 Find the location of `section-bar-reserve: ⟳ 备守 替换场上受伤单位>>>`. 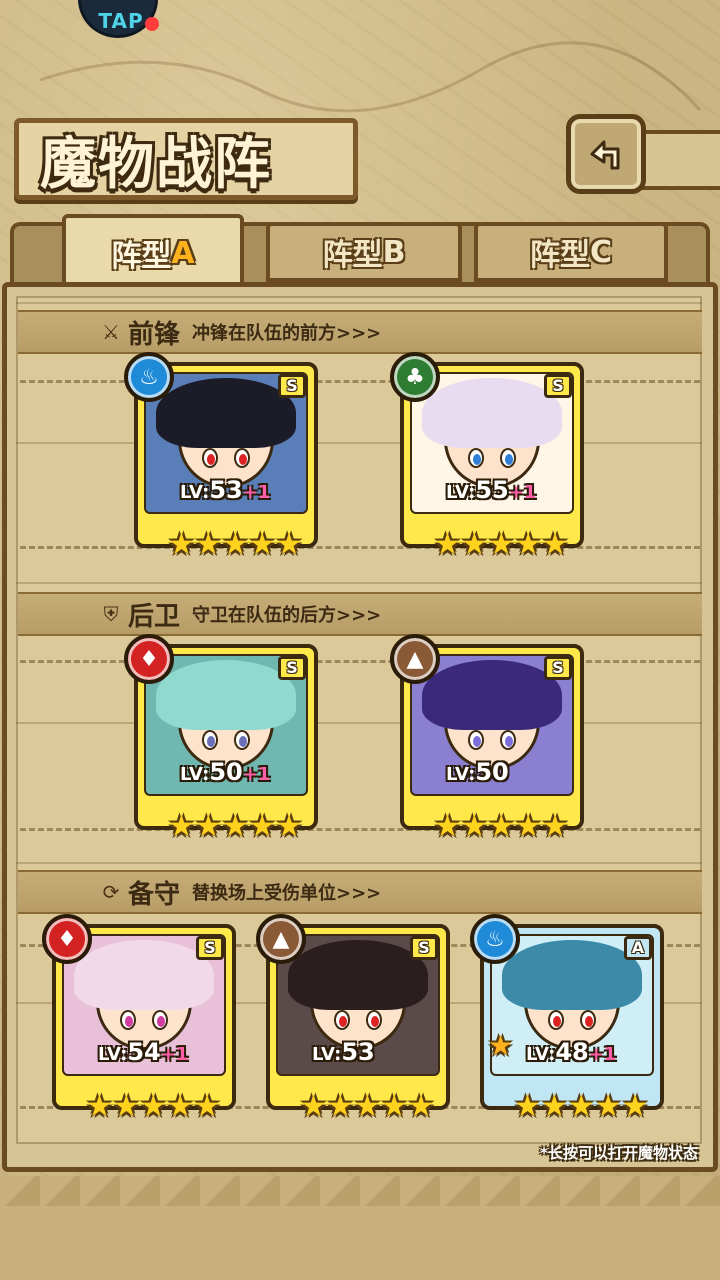

section-bar-reserve: ⟳ 备守 替换场上受伤单位>>> is located at coordinates (360, 892).